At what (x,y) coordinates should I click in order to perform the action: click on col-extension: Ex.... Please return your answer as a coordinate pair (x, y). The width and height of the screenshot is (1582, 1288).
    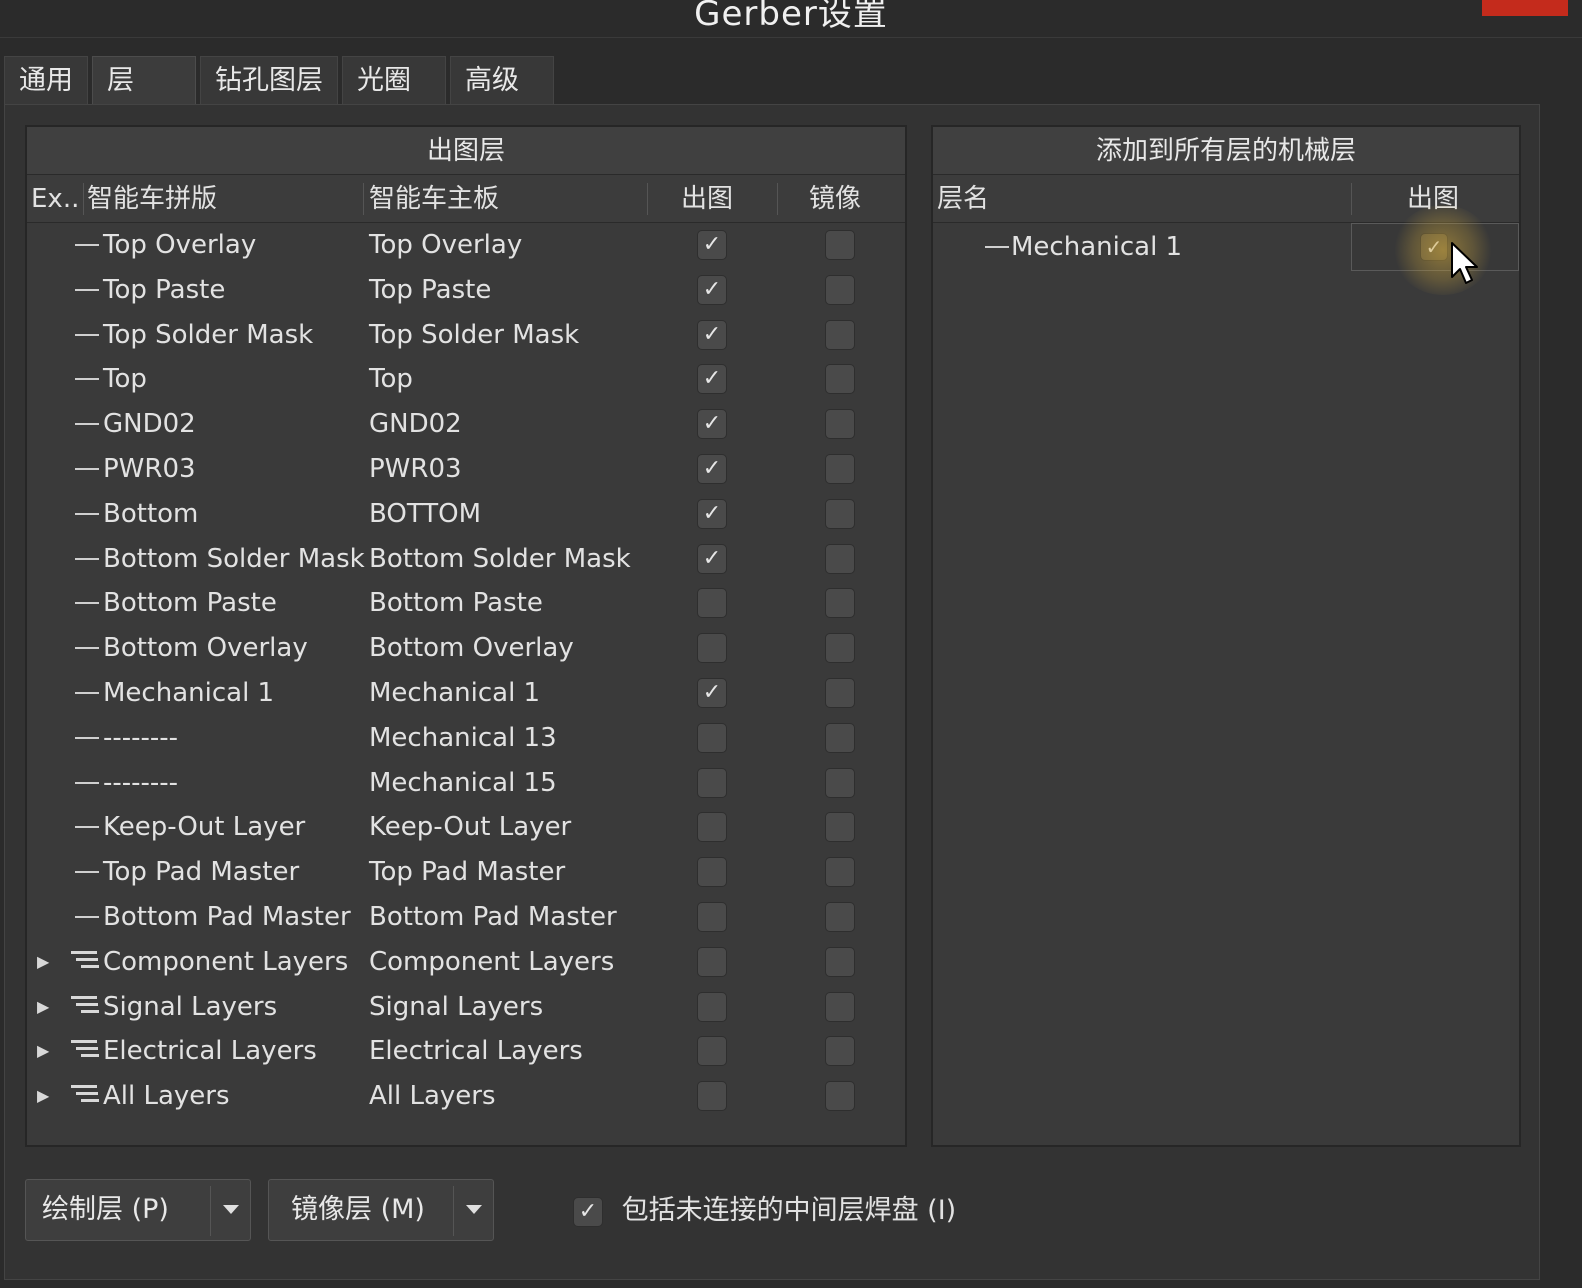
    Looking at the image, I should click on (56, 199).